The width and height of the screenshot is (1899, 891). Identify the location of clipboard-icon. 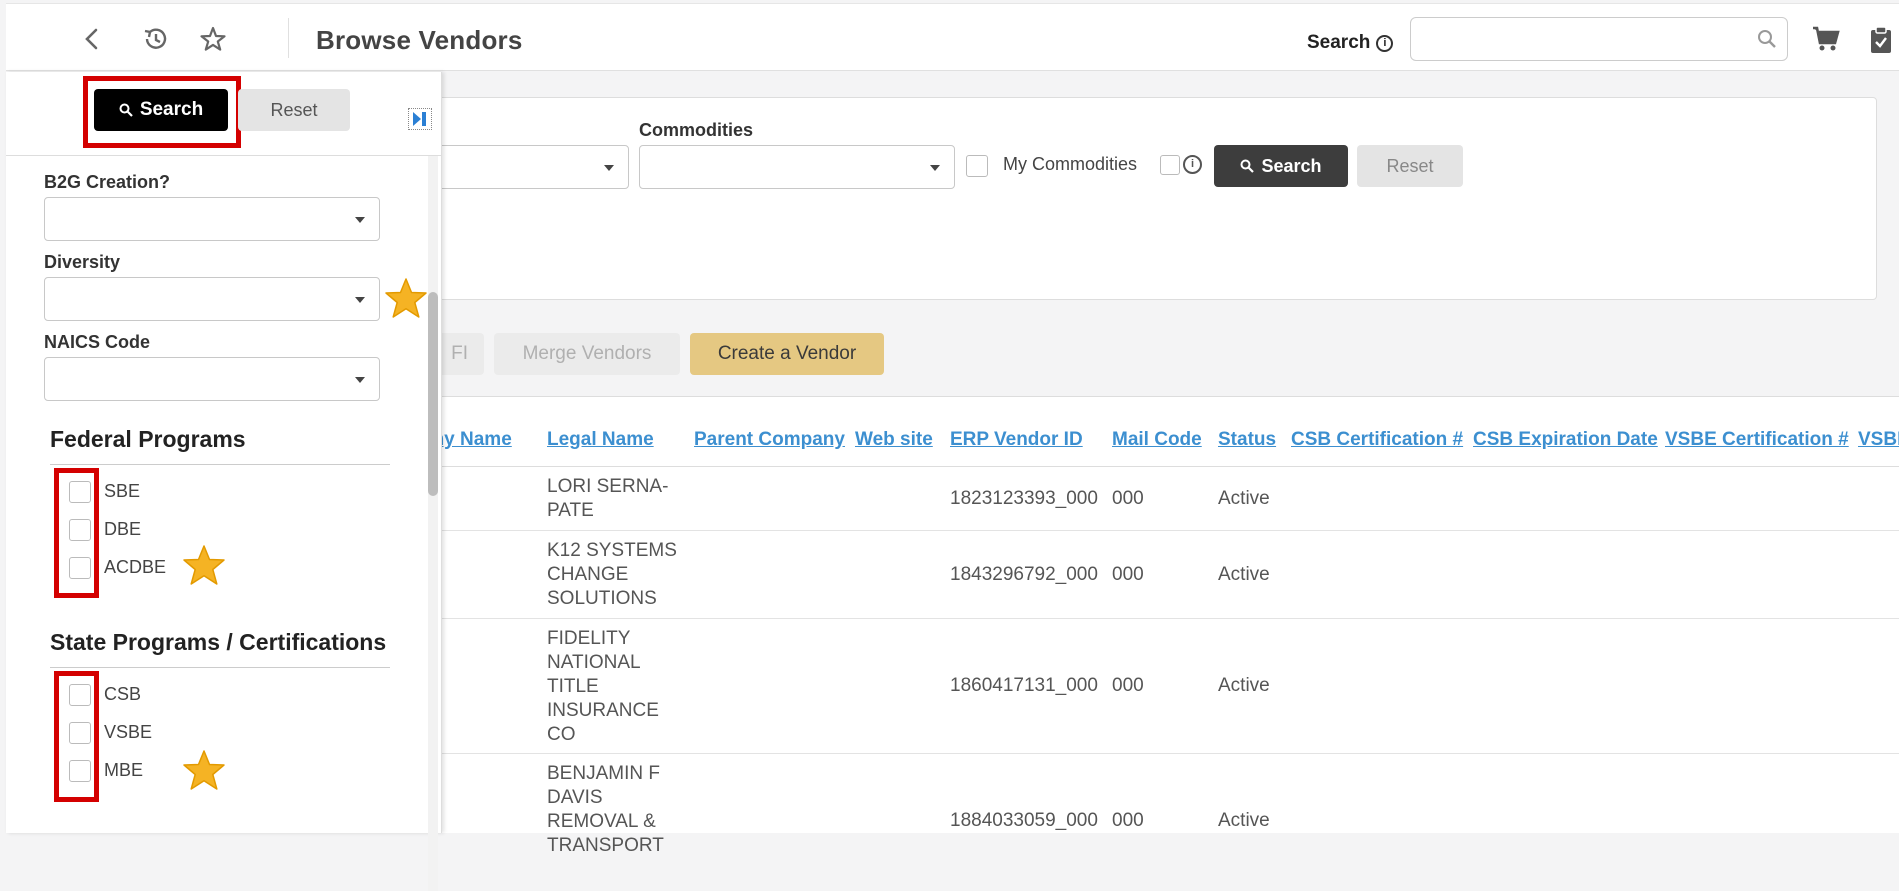
(1881, 42).